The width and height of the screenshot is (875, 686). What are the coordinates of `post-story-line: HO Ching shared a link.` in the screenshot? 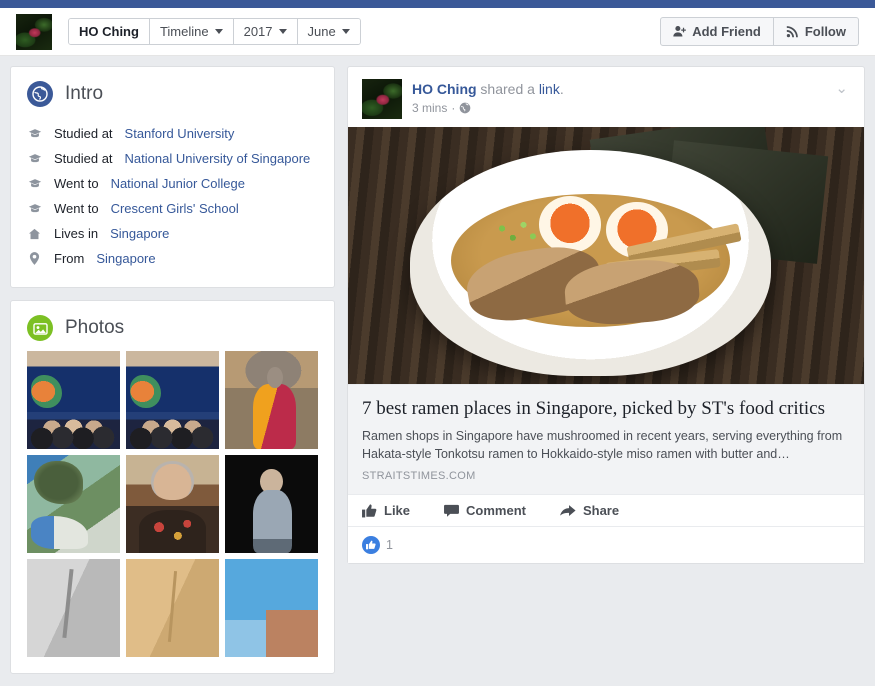 It's located at (622, 89).